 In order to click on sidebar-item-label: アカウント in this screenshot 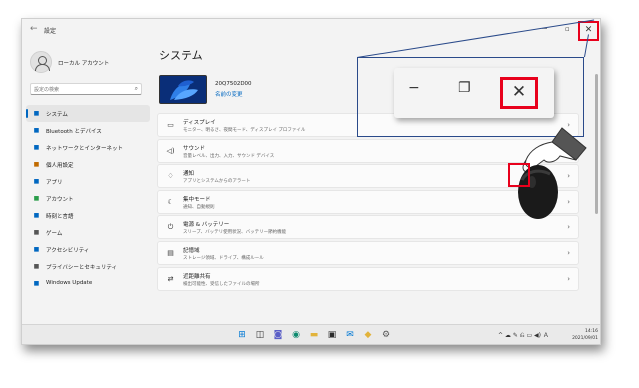, I will do `click(60, 200)`.